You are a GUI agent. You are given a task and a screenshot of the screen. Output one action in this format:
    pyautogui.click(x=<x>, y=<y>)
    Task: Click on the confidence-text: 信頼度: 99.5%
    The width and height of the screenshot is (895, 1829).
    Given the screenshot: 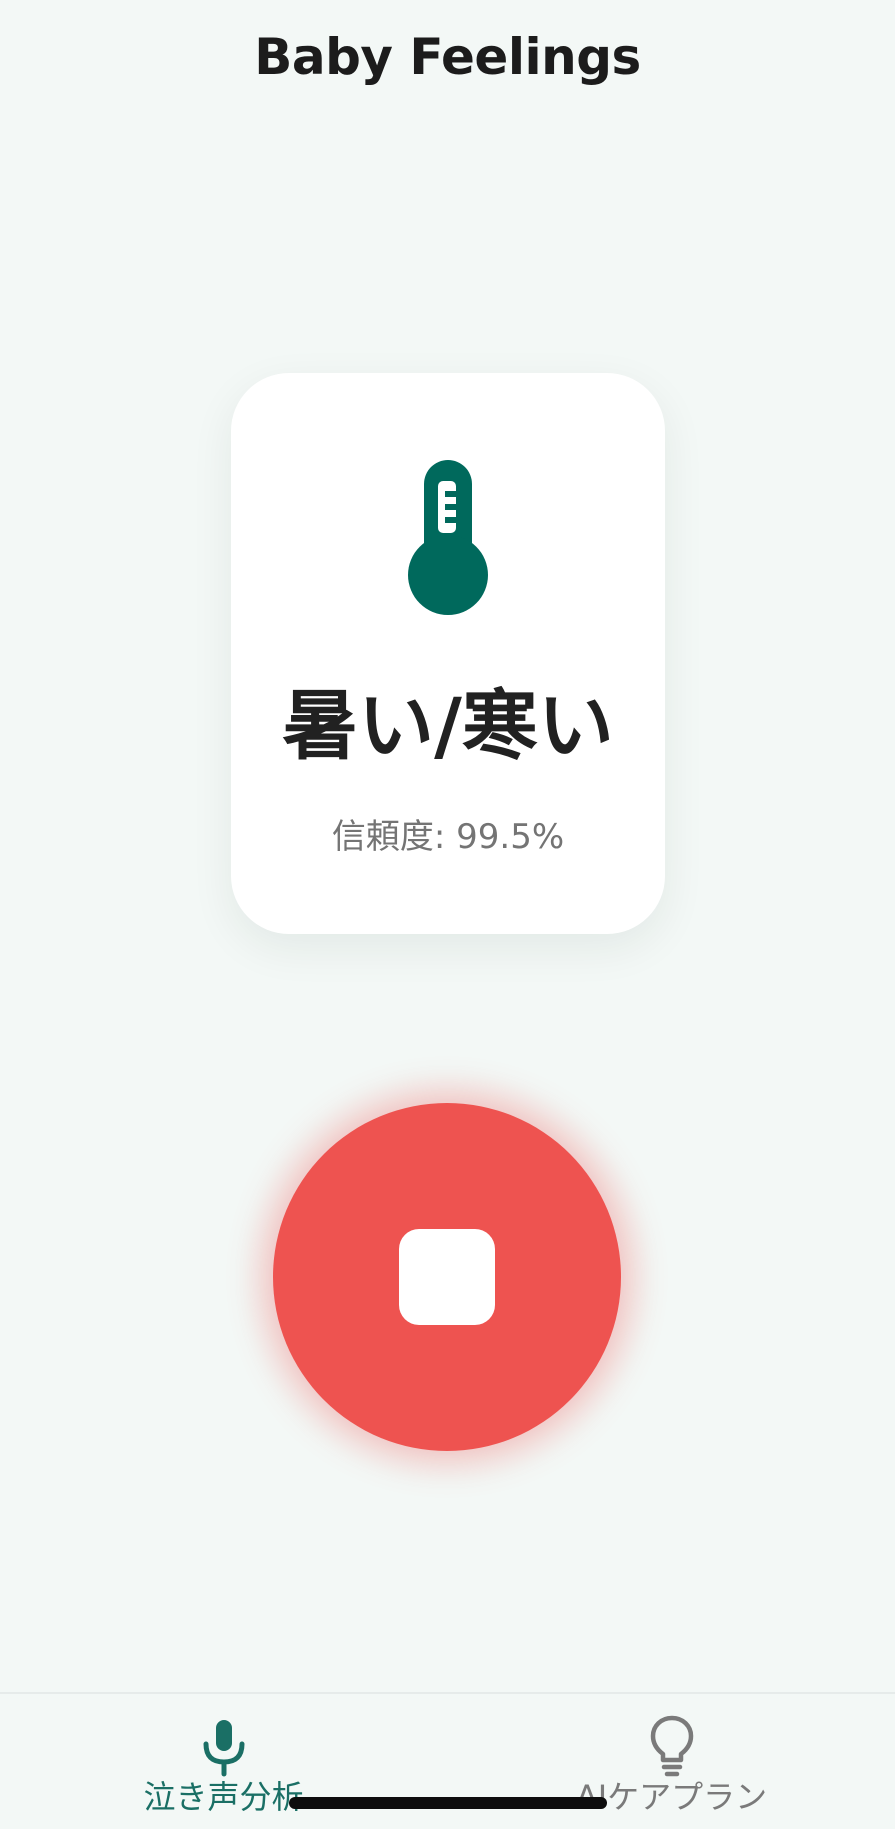 What is the action you would take?
    pyautogui.click(x=448, y=837)
    